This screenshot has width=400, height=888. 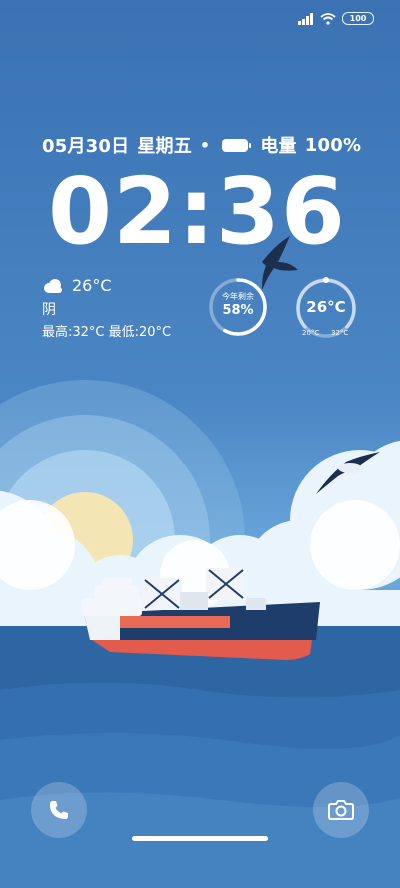 I want to click on gauge-high-temp: 32°C, so click(x=340, y=333).